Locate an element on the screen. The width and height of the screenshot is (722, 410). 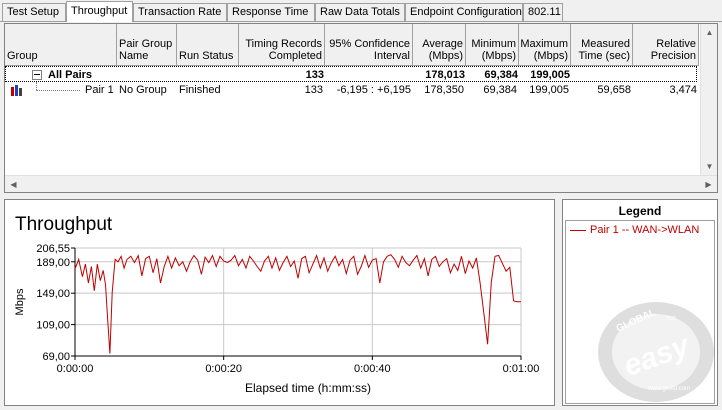
y-tick-label: 69,00 is located at coordinates (56, 357).